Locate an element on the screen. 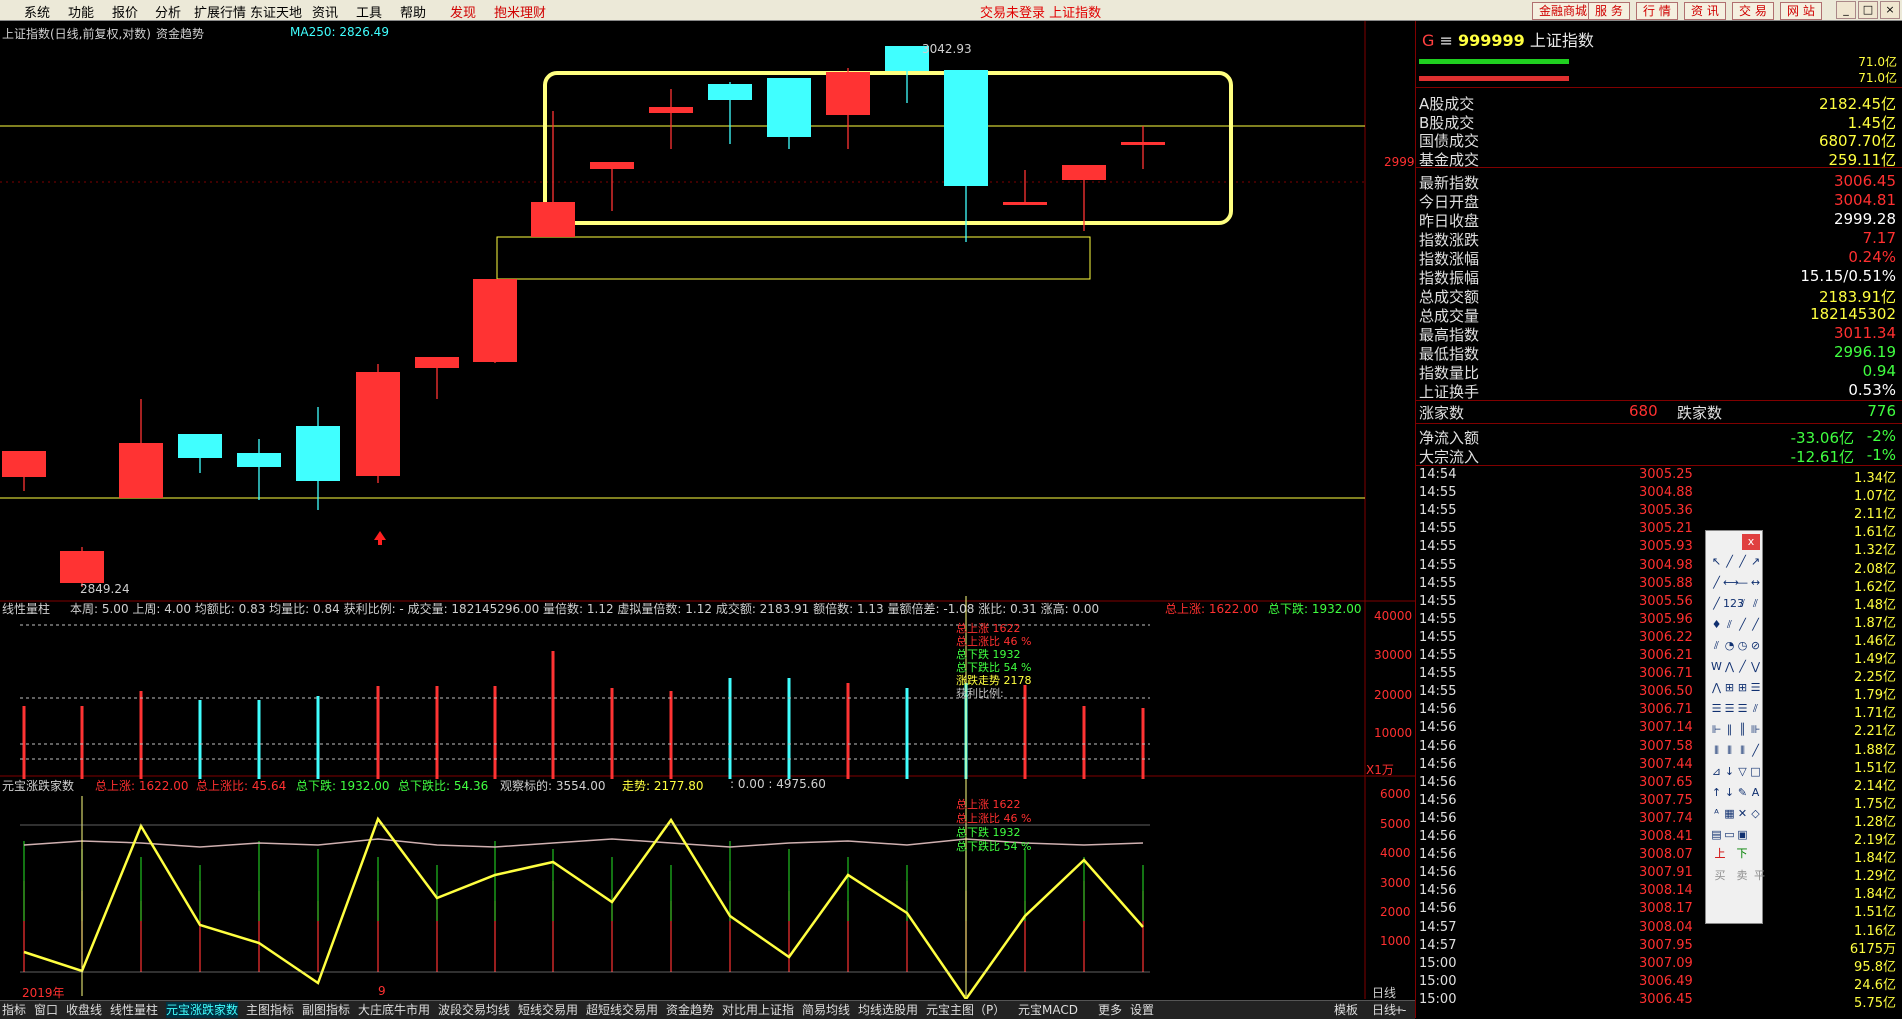 The height and width of the screenshot is (1019, 1902). tick-row: 14:54 3005.25 1.34亿 is located at coordinates (1657, 476).